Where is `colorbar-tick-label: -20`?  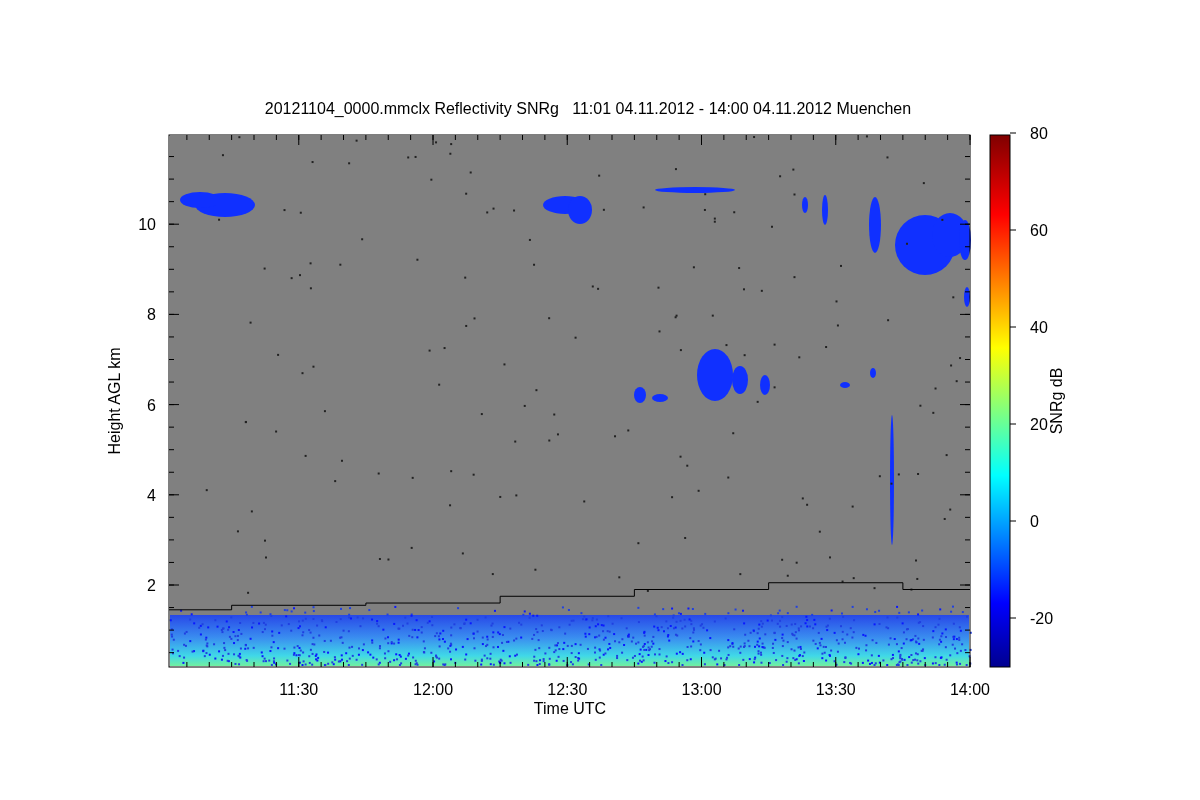 colorbar-tick-label: -20 is located at coordinates (1042, 618).